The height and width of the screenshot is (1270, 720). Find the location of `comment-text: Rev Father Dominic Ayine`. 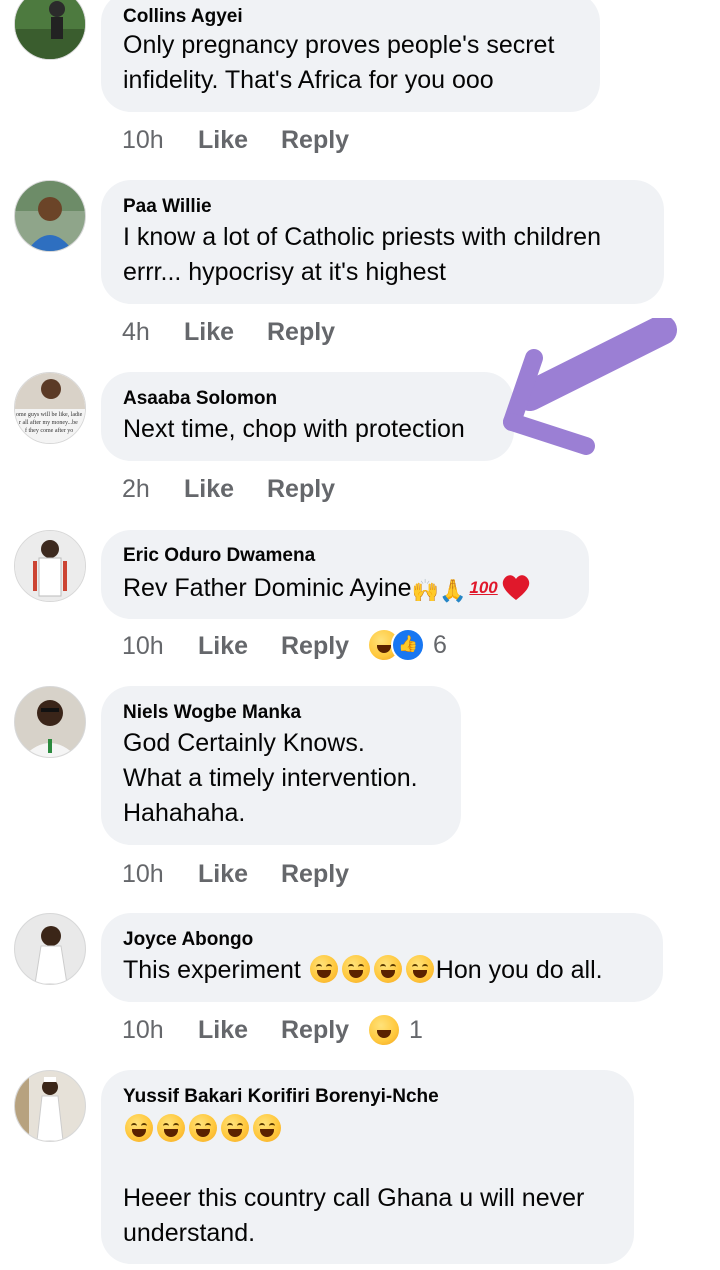

comment-text: Rev Father Dominic Ayine is located at coordinates (267, 588).